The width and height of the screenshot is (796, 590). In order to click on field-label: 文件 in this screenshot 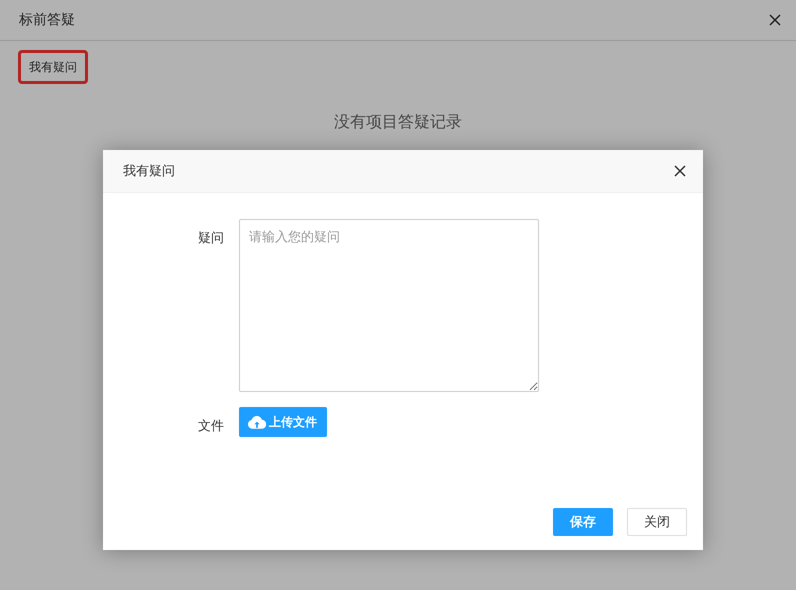, I will do `click(211, 426)`.